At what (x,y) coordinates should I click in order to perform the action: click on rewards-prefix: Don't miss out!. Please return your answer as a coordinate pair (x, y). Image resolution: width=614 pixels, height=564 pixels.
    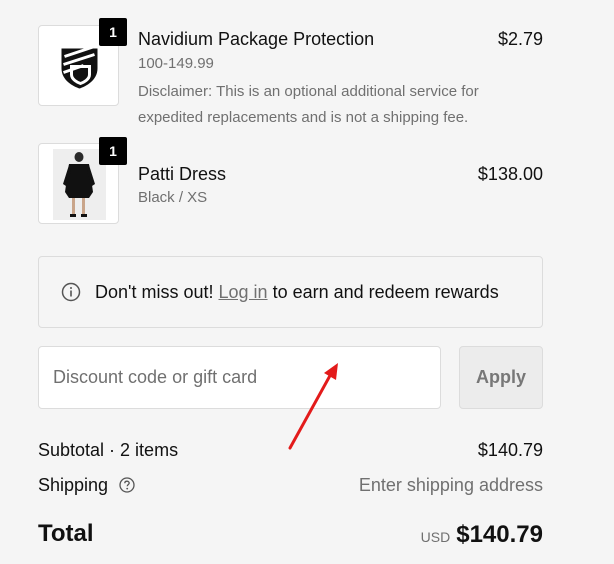
    Looking at the image, I should click on (154, 291).